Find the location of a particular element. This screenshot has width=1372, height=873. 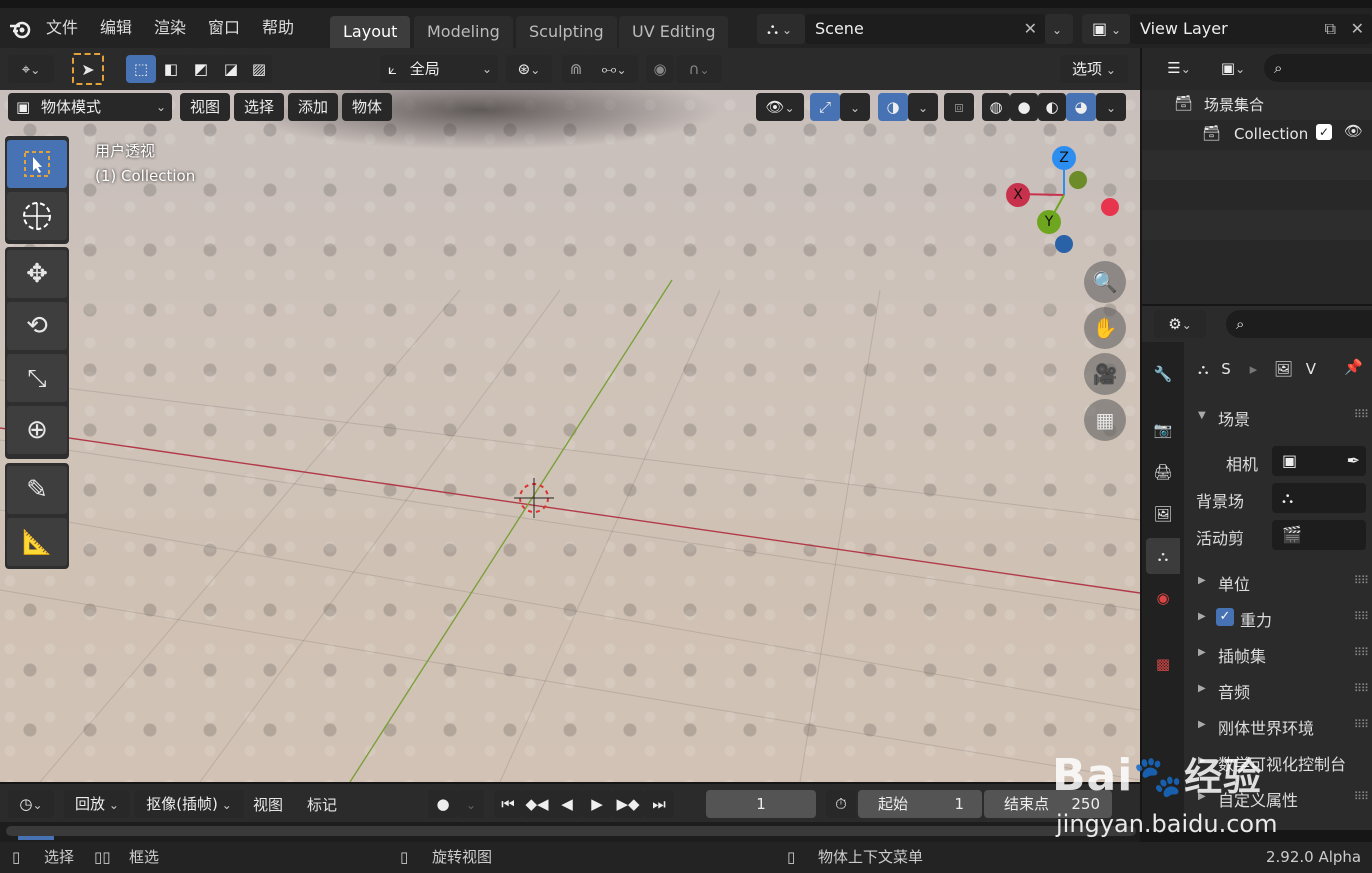

options-dropdown: 选项 ⌄ is located at coordinates (1094, 69).